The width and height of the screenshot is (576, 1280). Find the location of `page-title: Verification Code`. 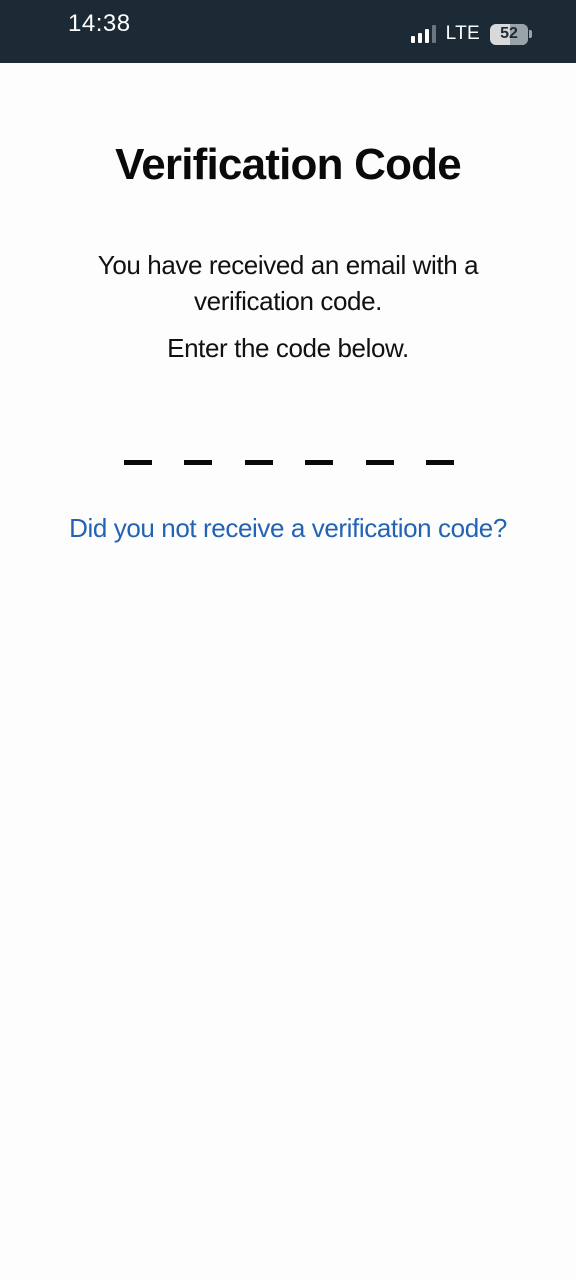

page-title: Verification Code is located at coordinates (288, 164).